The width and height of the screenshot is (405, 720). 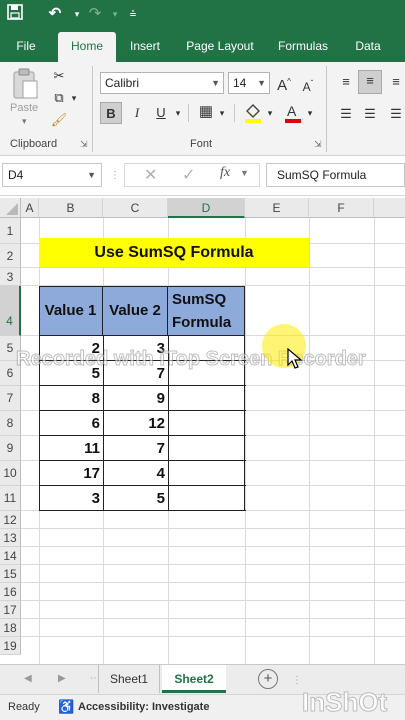 What do you see at coordinates (284, 84) in the screenshot?
I see `increase-font-size-icon: A^` at bounding box center [284, 84].